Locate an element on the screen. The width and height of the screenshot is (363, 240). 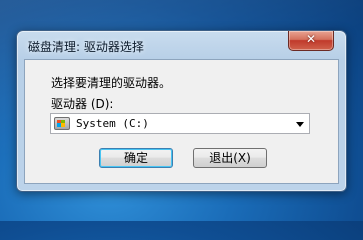
windows-drive-icon is located at coordinates (62, 123).